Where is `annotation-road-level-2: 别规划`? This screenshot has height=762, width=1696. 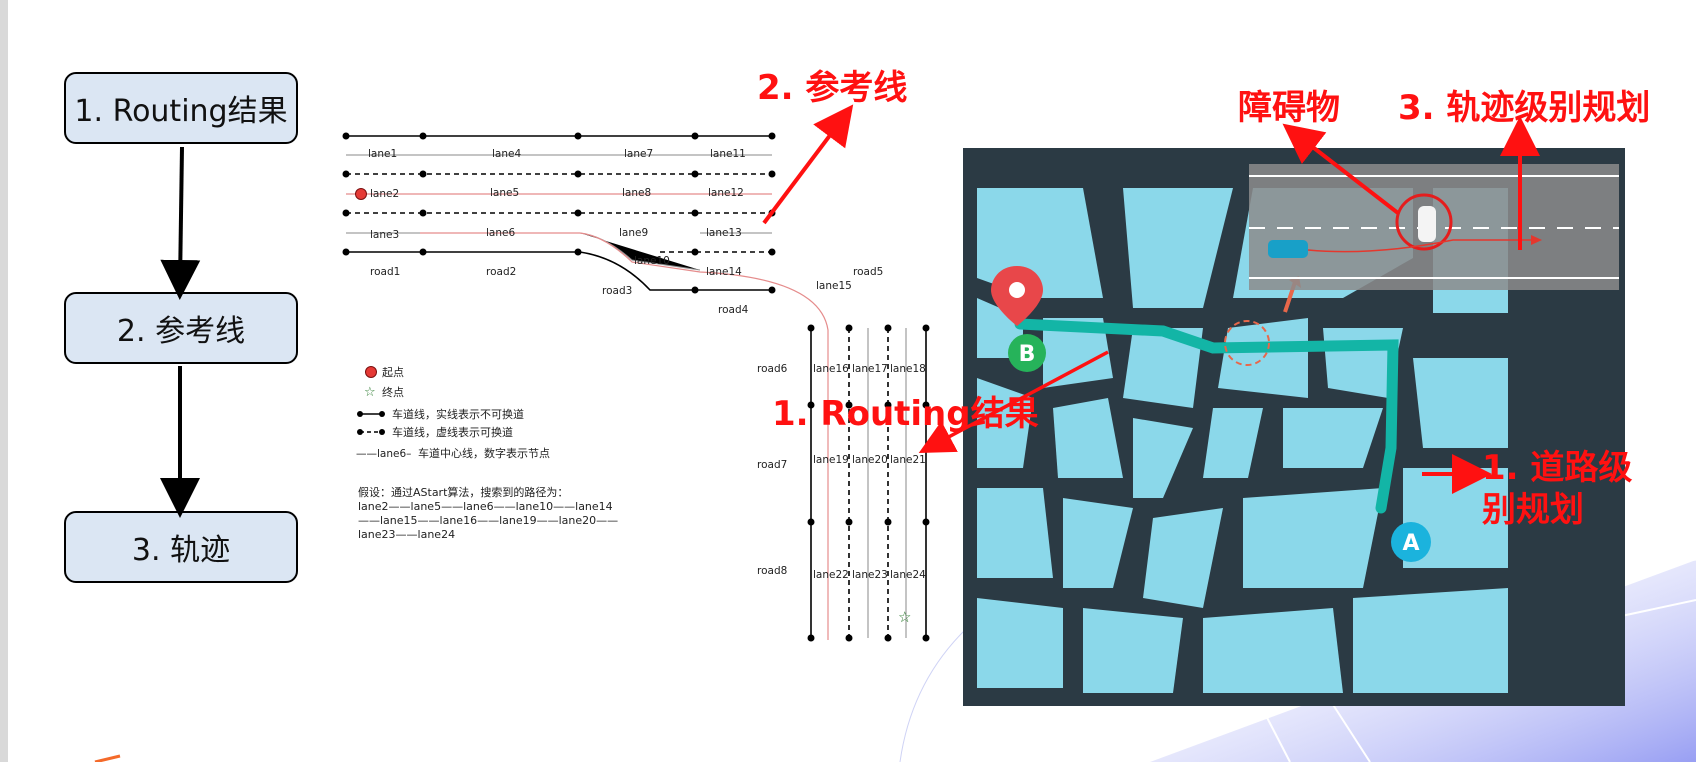 annotation-road-level-2: 别规划 is located at coordinates (1533, 510).